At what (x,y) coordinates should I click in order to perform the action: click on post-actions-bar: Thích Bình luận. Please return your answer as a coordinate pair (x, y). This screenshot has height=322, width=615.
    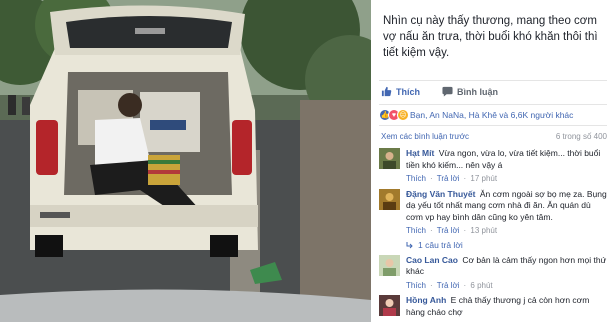
    Looking at the image, I should click on (493, 91).